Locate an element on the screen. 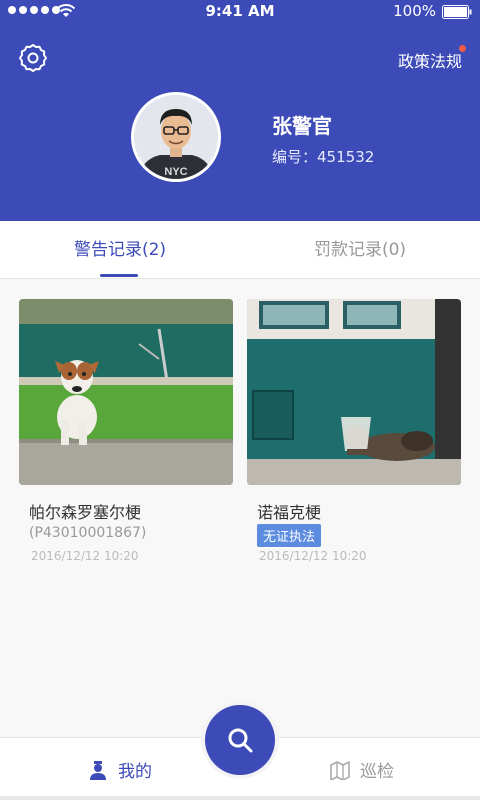 The image size is (480, 800). nav-mine-label: 我的 is located at coordinates (135, 772).